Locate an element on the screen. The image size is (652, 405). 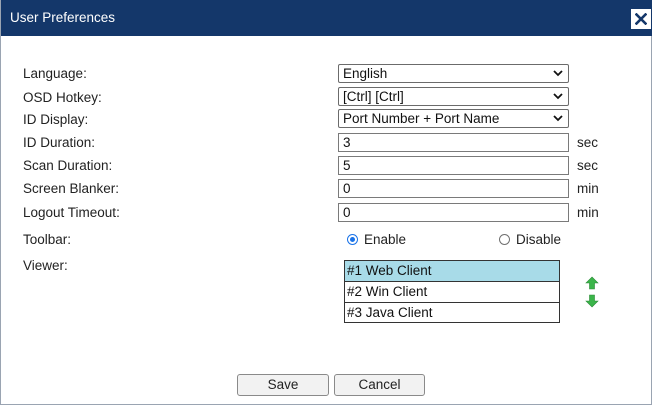
viewer-item-web-client: #1 Web Client is located at coordinates (452, 271).